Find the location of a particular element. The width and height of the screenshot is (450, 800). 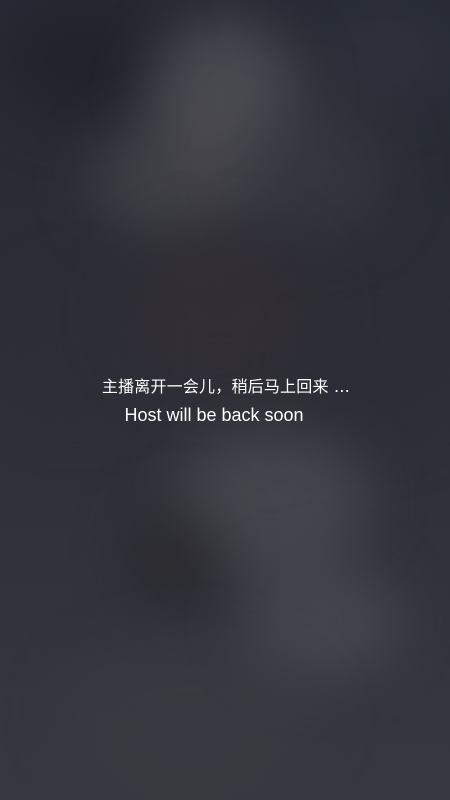

host-away-message: 主播离开一会儿，稍后马上回来 … Host will be back soon is located at coordinates (225, 401).